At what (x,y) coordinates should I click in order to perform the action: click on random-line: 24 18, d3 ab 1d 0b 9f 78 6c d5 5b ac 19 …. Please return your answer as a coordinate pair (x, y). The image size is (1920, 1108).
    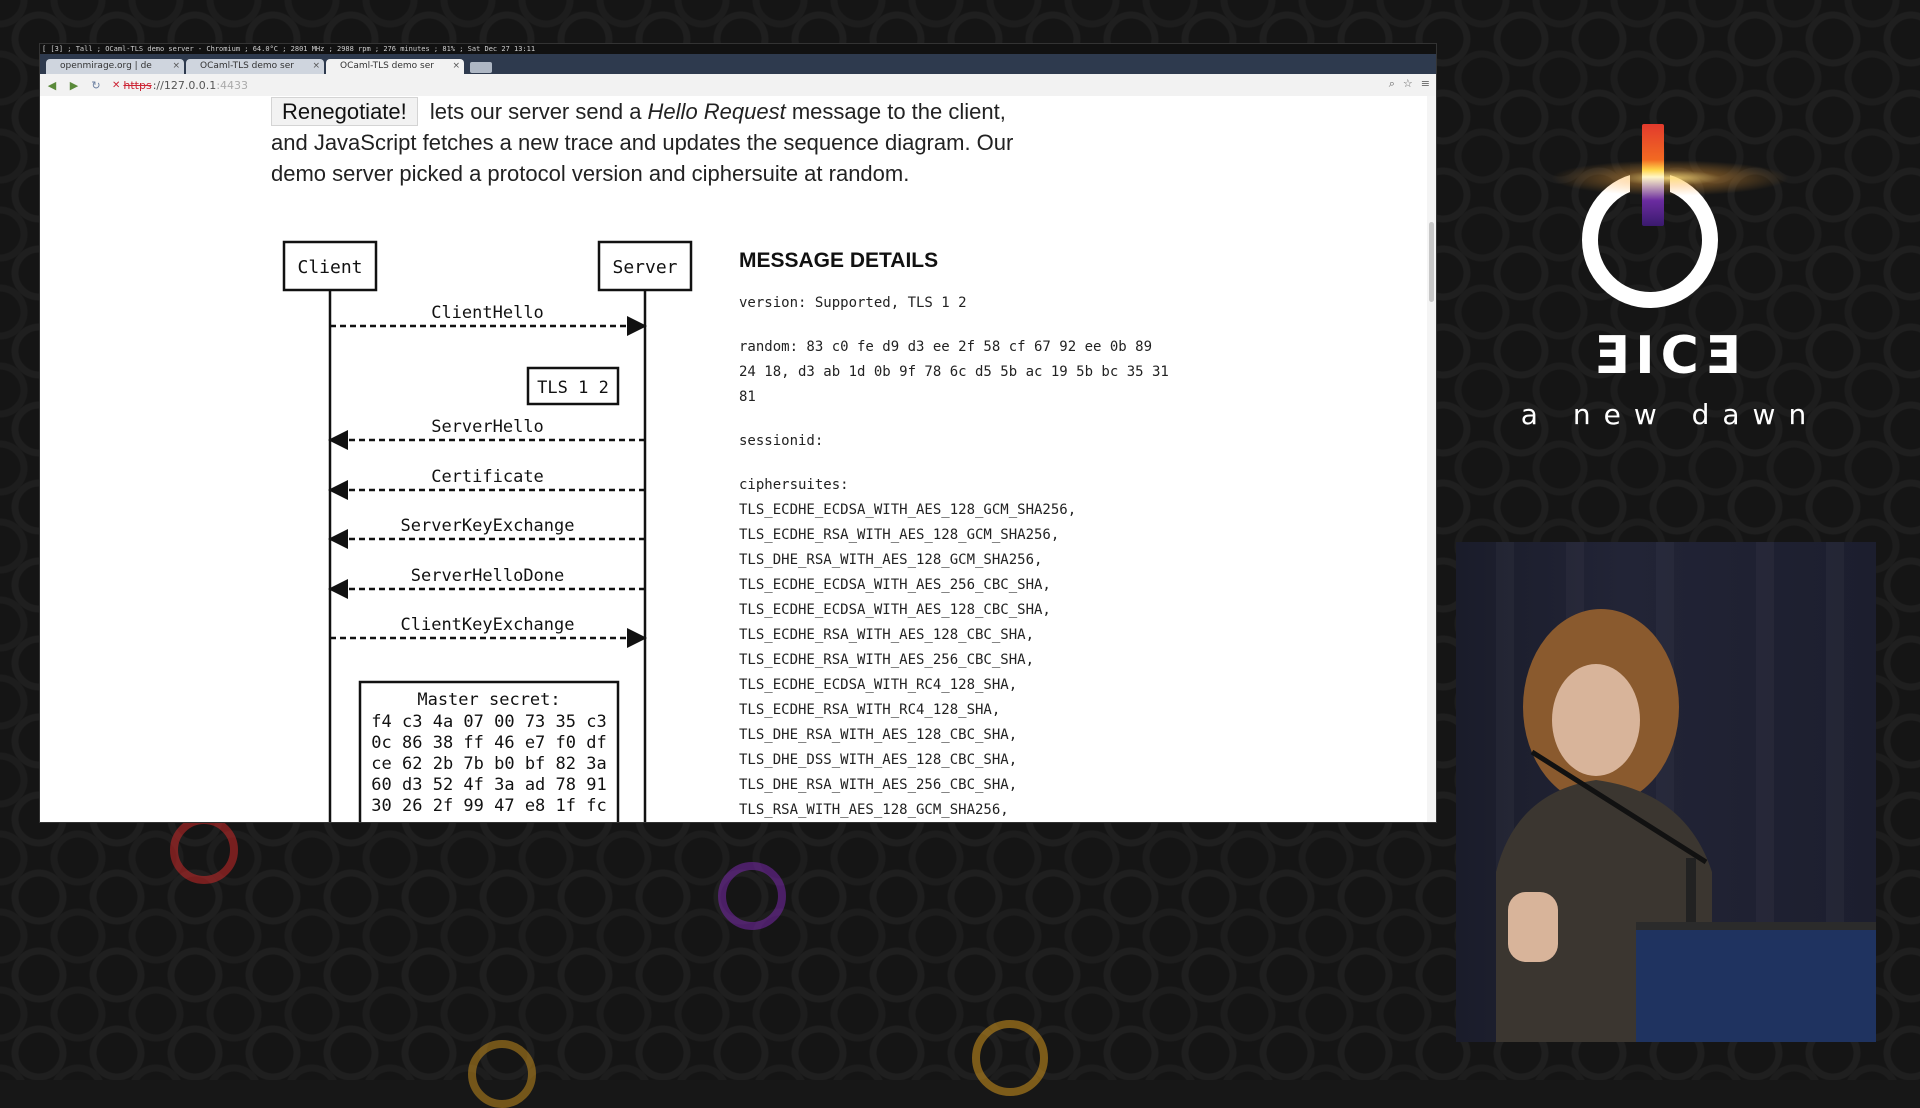
    Looking at the image, I should click on (954, 372).